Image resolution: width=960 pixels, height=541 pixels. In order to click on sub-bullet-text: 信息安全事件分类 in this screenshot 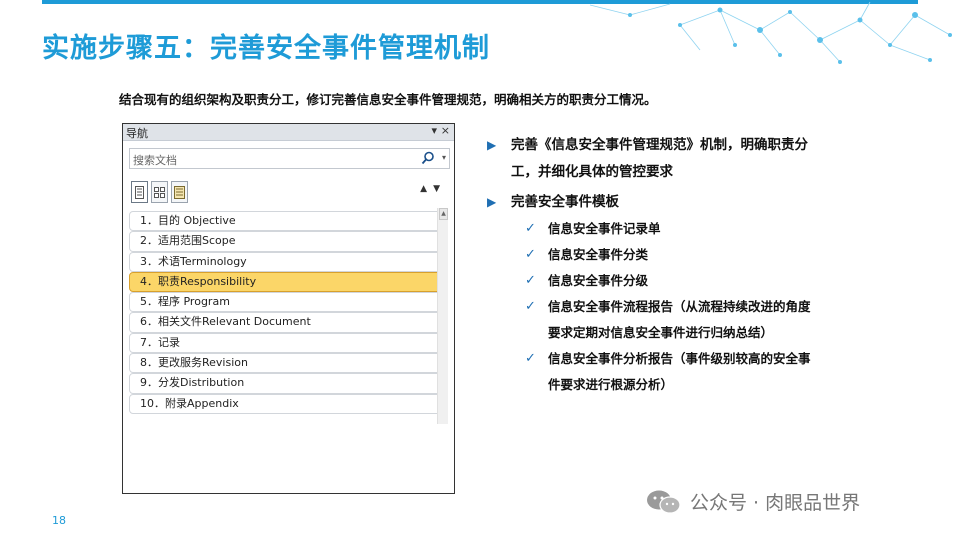, I will do `click(598, 254)`.